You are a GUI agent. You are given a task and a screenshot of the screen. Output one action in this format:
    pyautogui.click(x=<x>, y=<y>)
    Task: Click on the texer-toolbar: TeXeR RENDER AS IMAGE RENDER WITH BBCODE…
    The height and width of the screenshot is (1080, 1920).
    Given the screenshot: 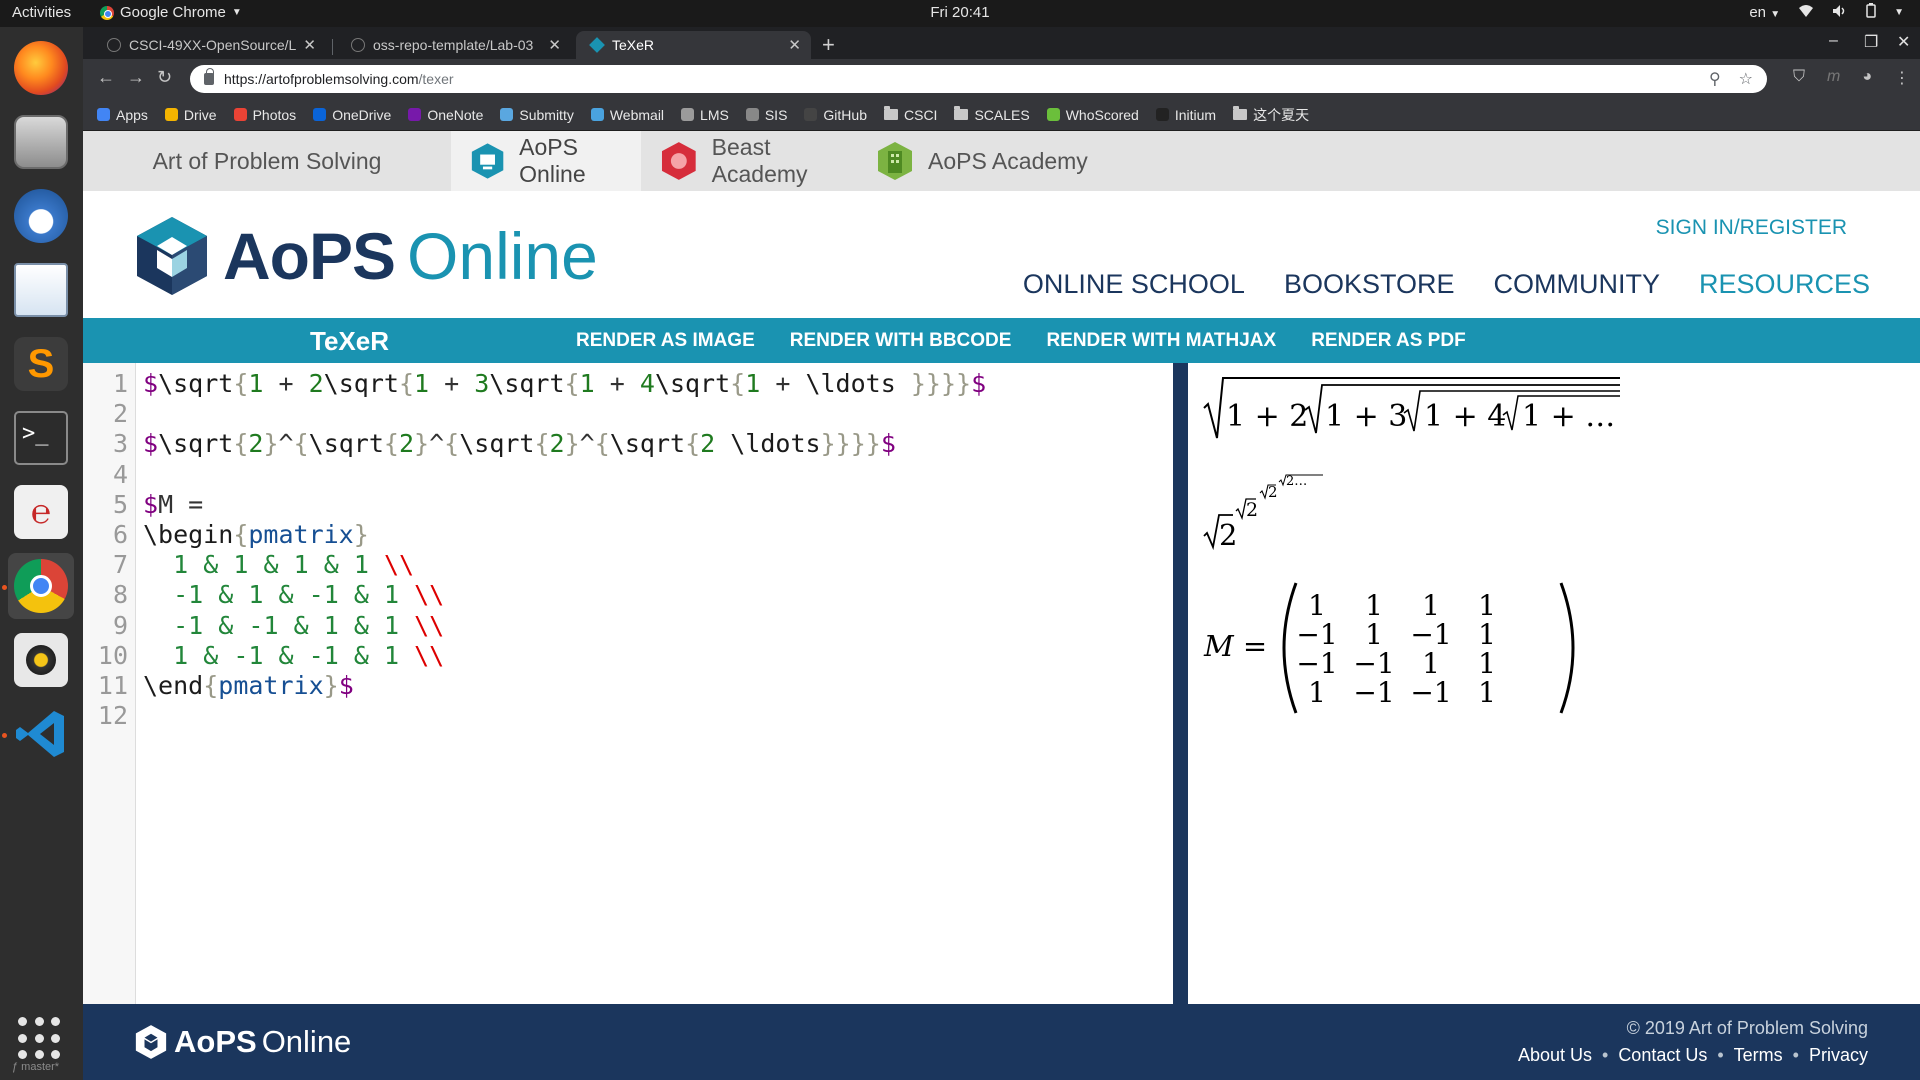 What is the action you would take?
    pyautogui.click(x=1001, y=340)
    